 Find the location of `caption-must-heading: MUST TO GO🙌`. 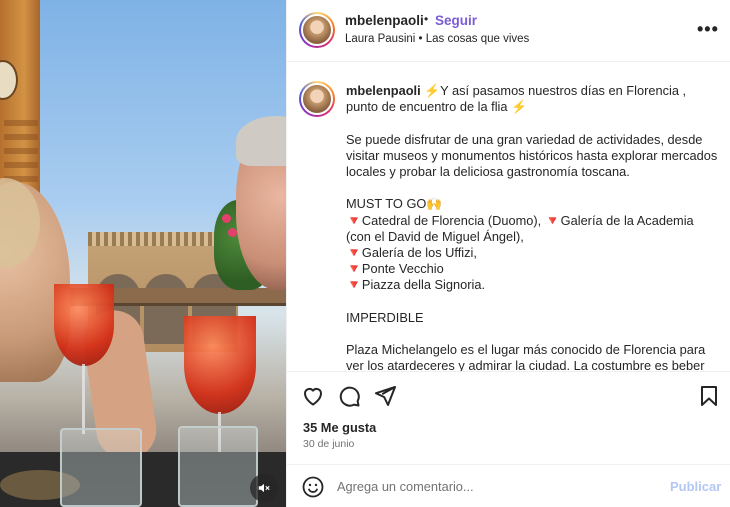

caption-must-heading: MUST TO GO🙌 is located at coordinates (394, 204).